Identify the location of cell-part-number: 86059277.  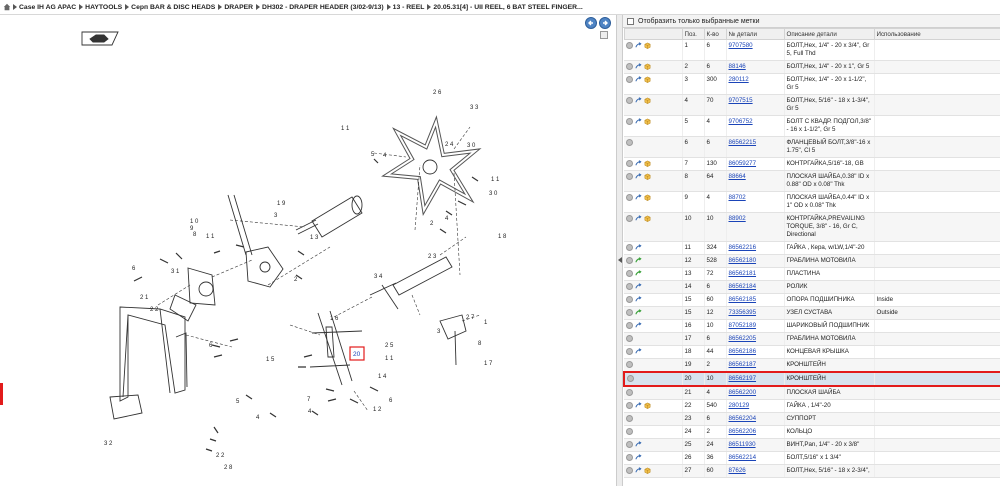
(755, 164).